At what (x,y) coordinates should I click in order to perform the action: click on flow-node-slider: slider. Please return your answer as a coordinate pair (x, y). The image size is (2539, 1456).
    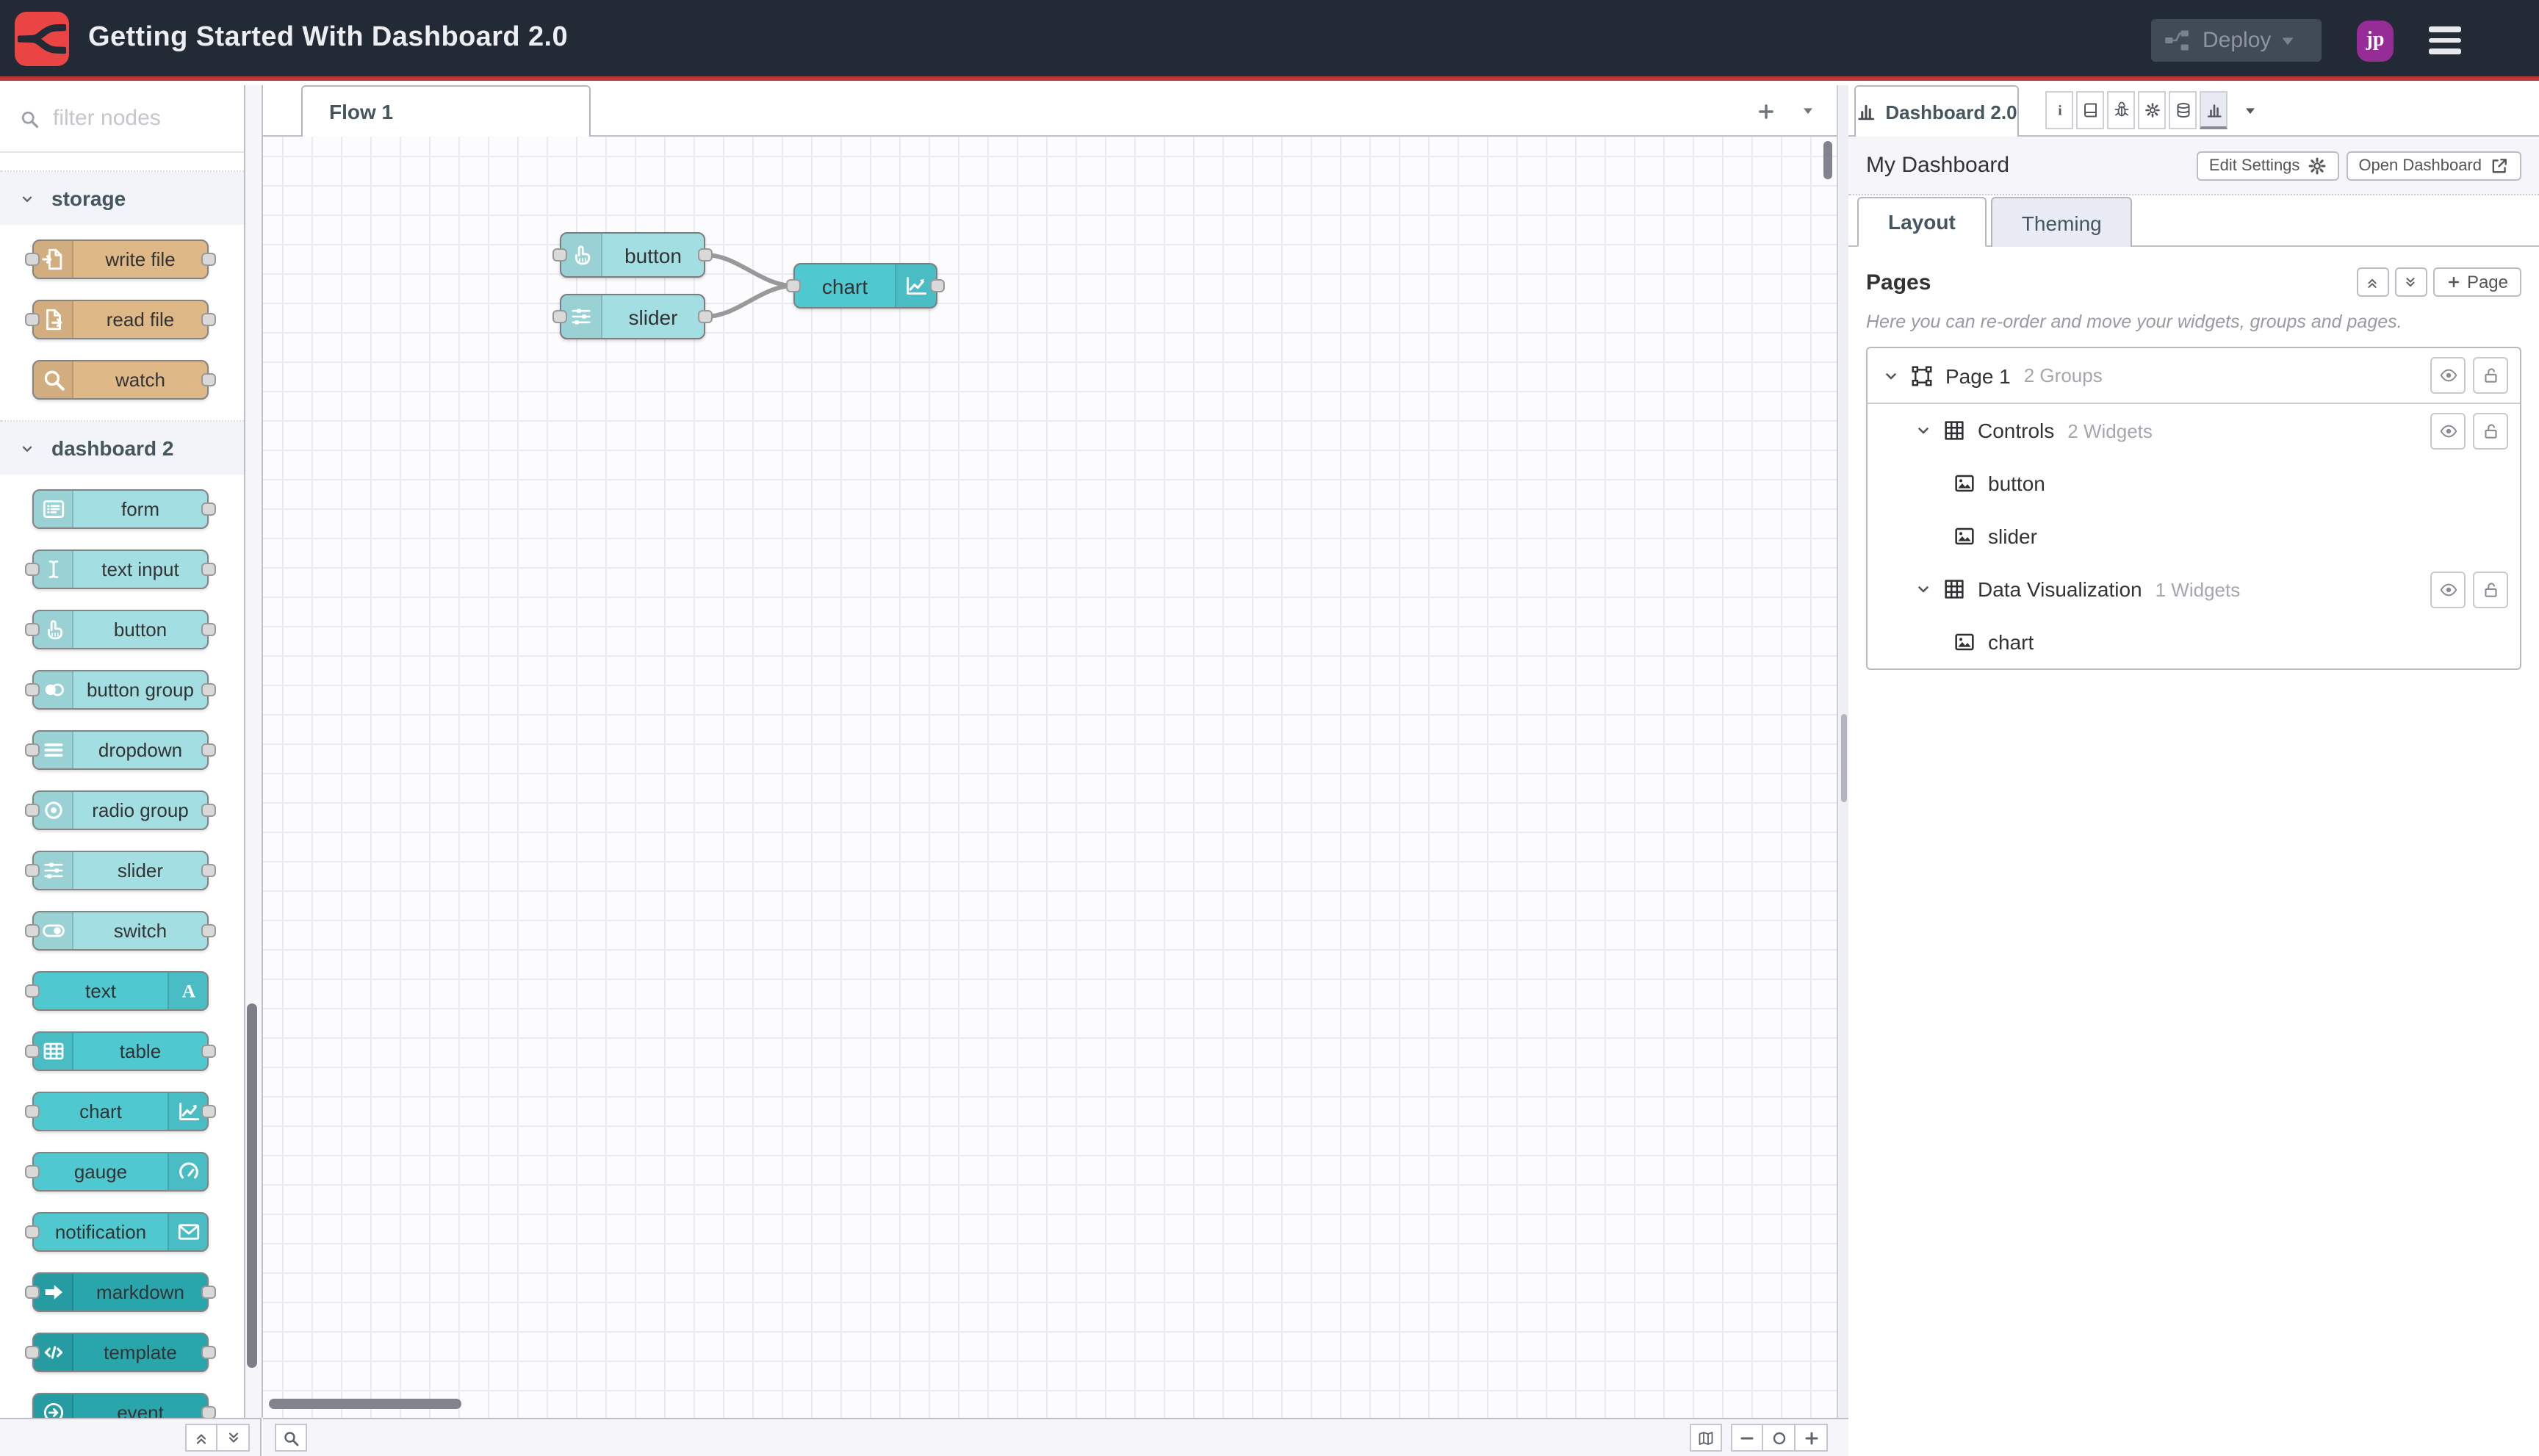
    Looking at the image, I should click on (632, 316).